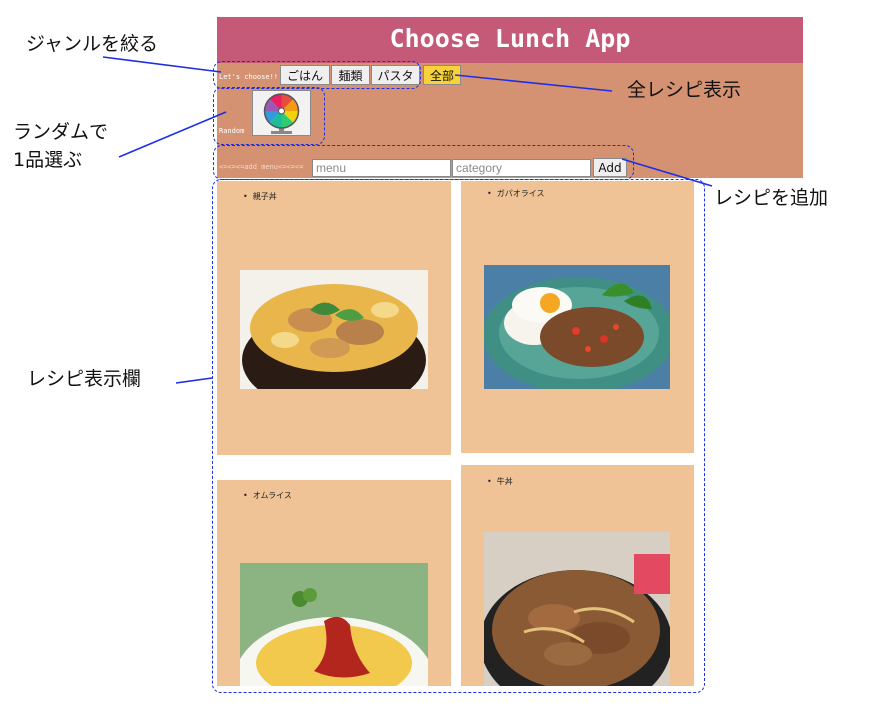  I want to click on annotation-filter: ジャンルを絞る, so click(92, 44).